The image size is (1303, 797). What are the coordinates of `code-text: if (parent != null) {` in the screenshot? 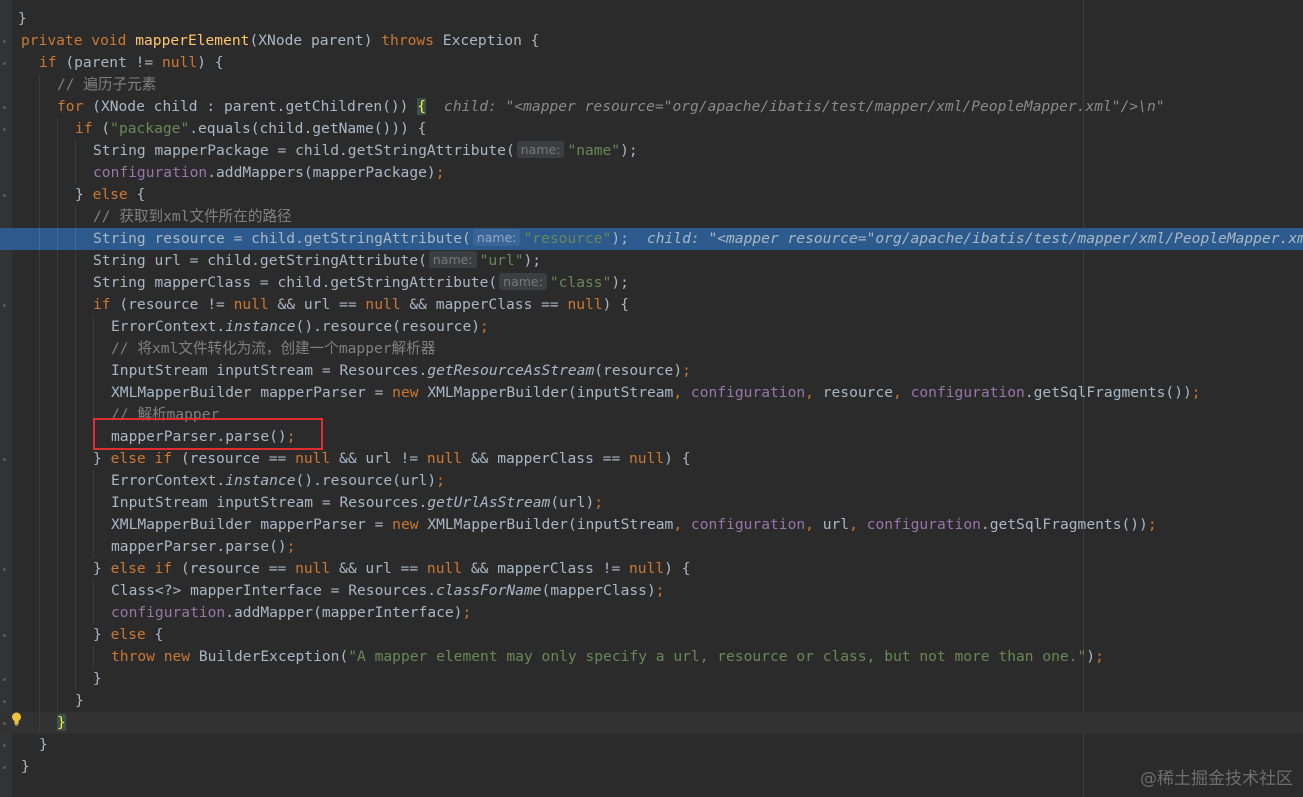 It's located at (131, 63).